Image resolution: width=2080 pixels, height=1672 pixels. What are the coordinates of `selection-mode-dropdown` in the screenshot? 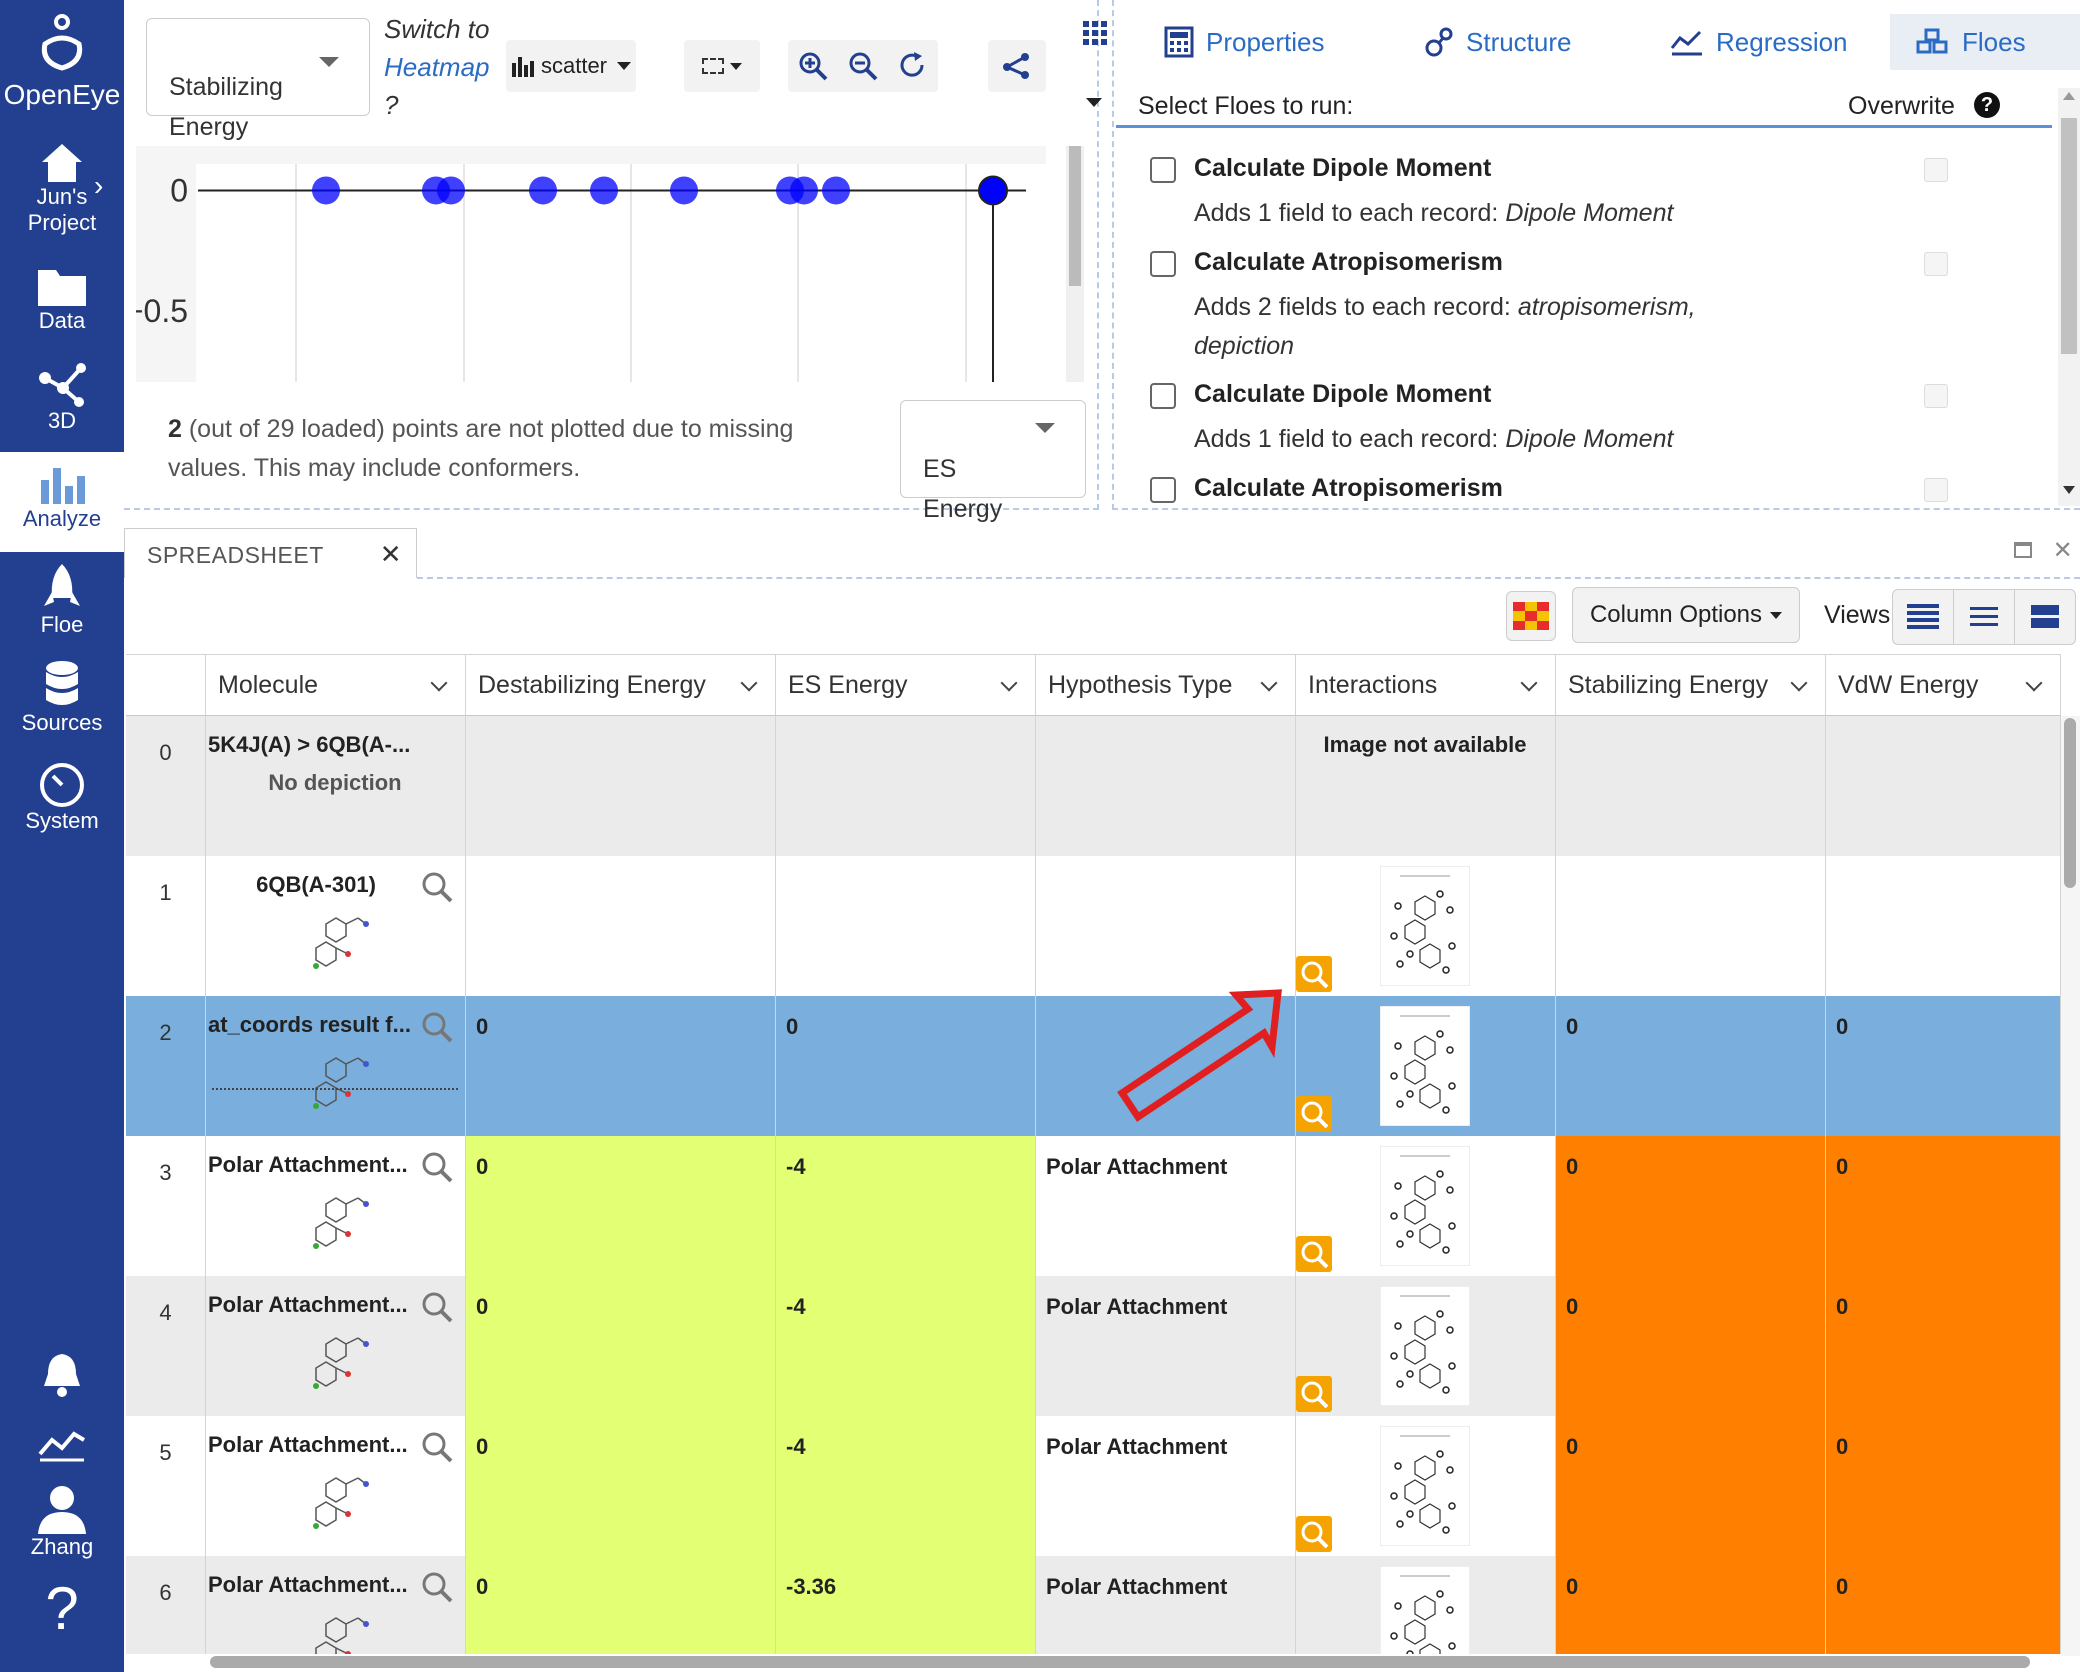 It's located at (722, 66).